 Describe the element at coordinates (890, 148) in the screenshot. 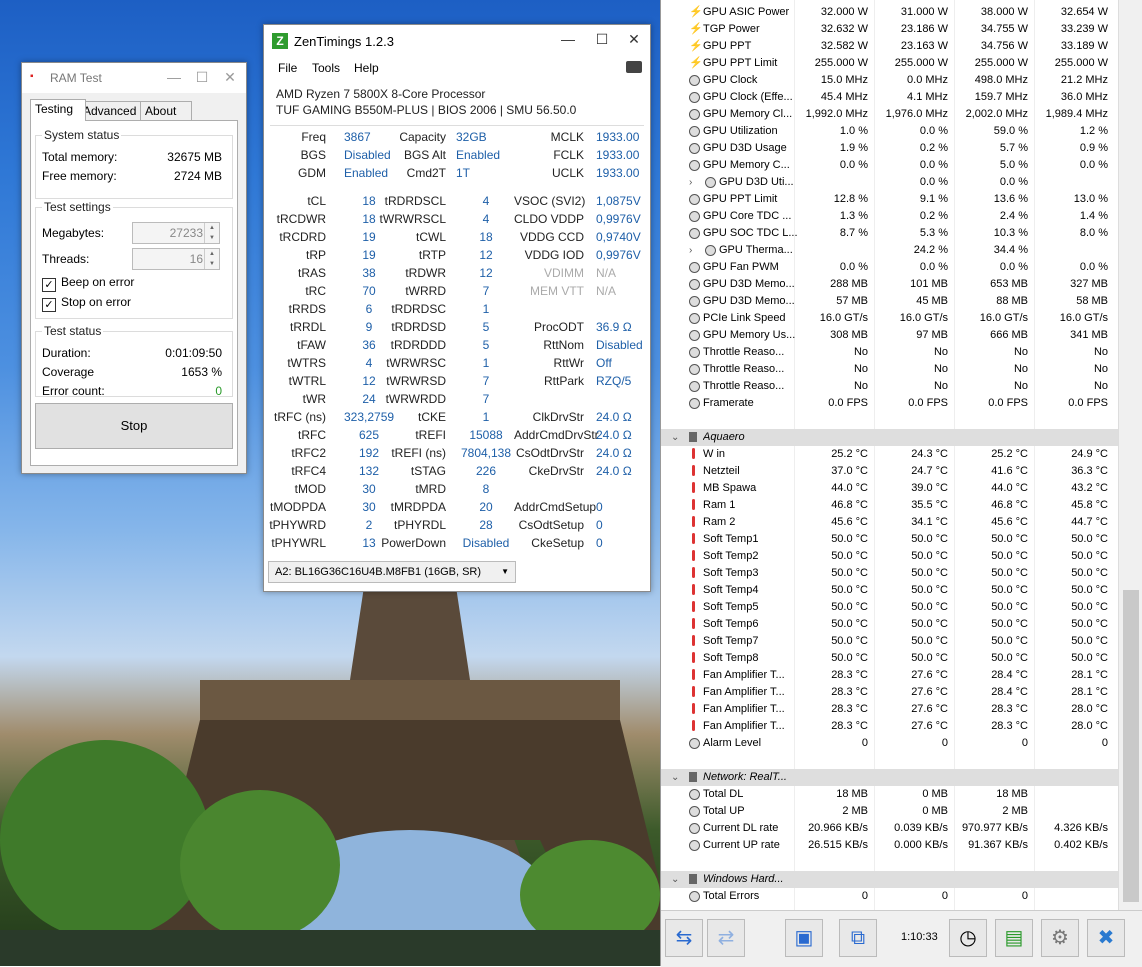

I see `sensor-row: GPU D3D Usage 1.9 % 0.2 % 5.7 % 0.9 %` at that location.